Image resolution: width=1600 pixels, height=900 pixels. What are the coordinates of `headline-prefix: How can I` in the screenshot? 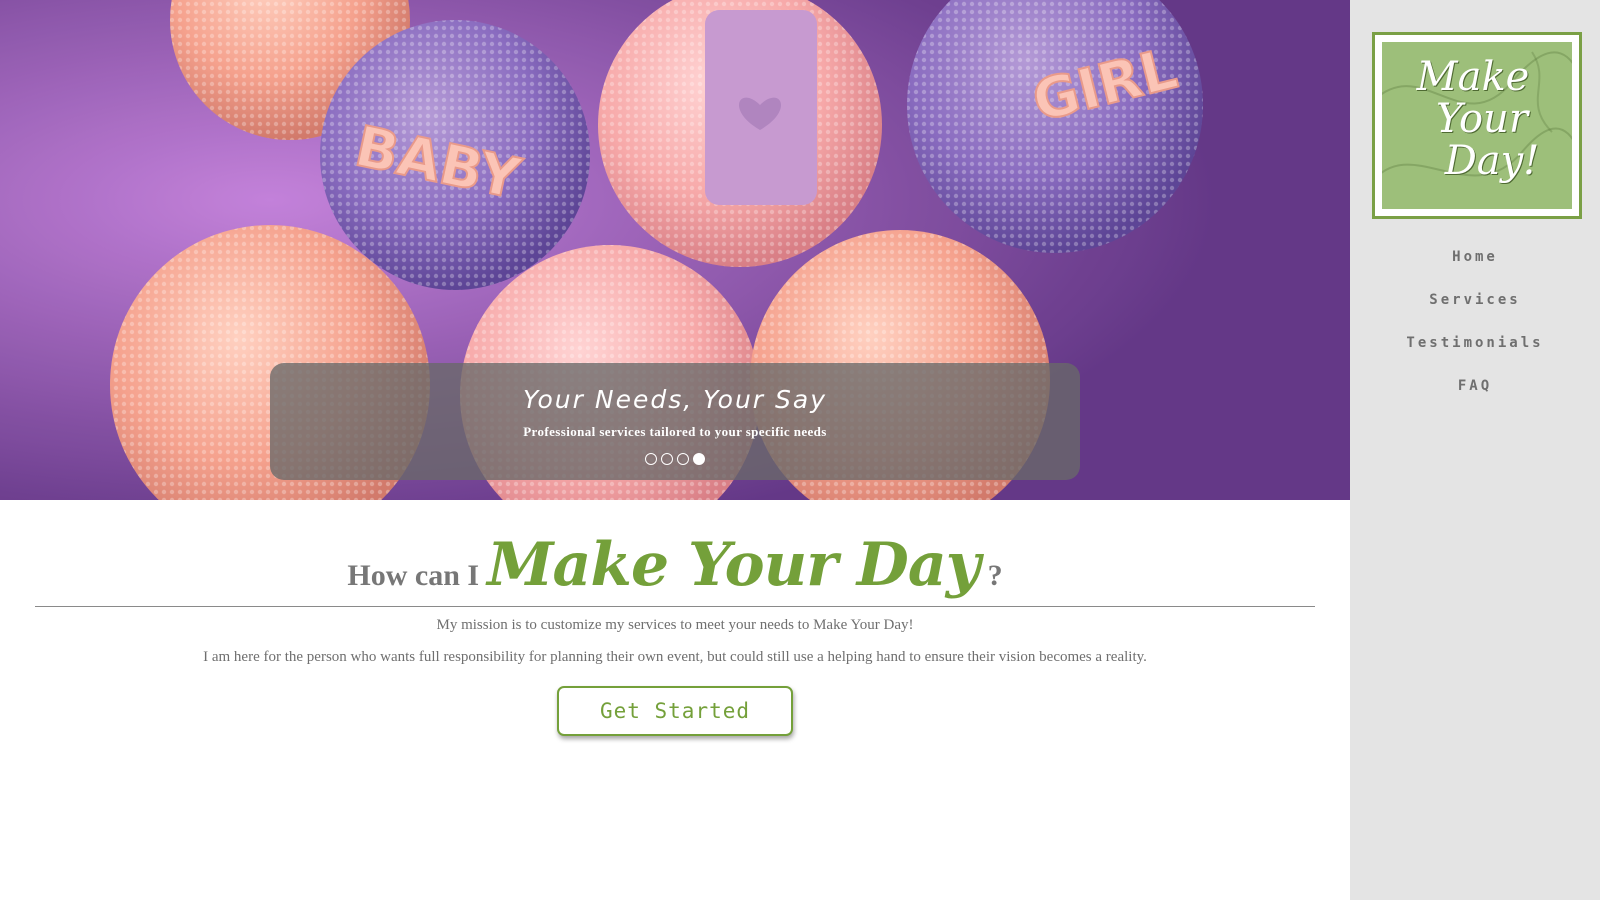 It's located at (413, 575).